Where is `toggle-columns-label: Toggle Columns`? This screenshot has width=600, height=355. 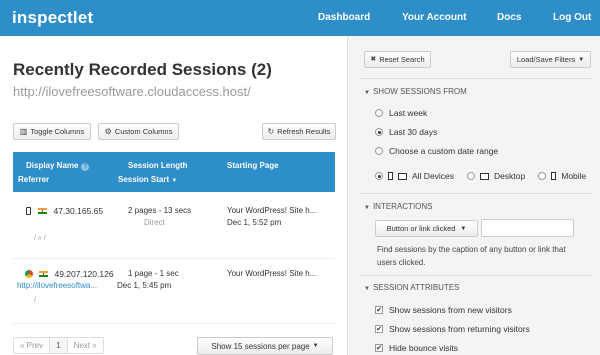
toggle-columns-label: Toggle Columns is located at coordinates (57, 131).